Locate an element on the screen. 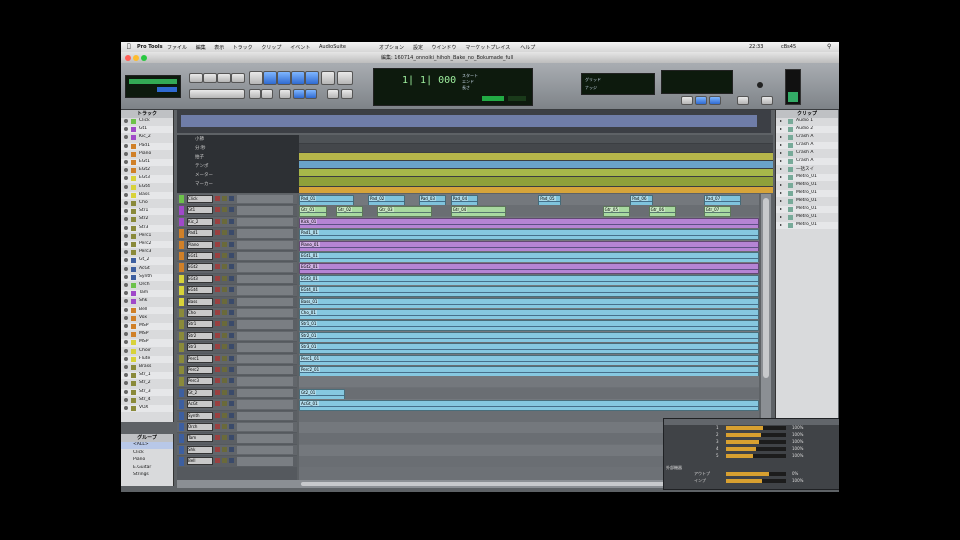 The image size is (960, 540). audio-clip: Gtr_02 is located at coordinates (349, 212).